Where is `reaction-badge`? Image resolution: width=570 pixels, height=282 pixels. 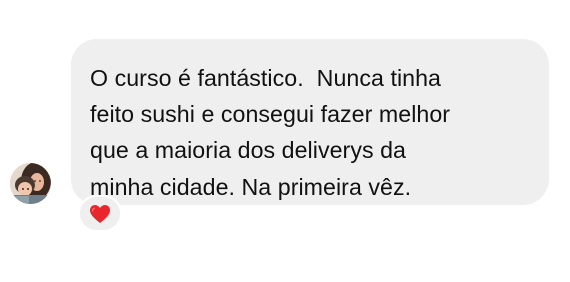 reaction-badge is located at coordinates (100, 213).